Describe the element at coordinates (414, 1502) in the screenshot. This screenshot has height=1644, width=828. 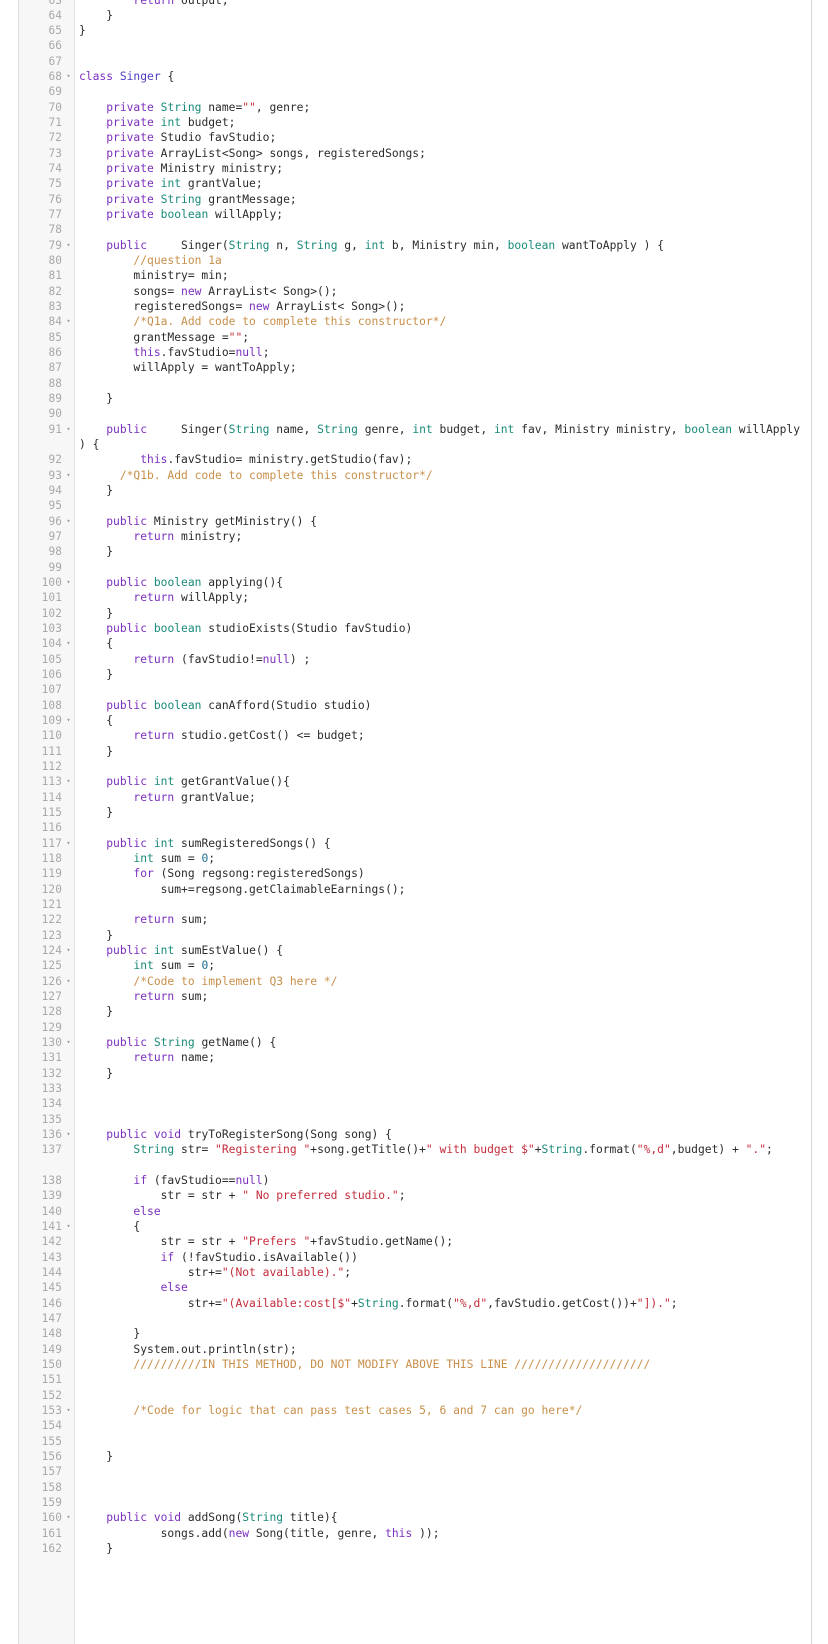
I see `code-line: 159▾` at that location.